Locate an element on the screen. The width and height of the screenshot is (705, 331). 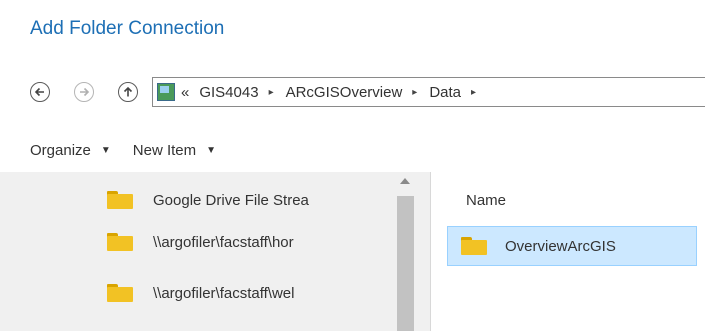
dialog-title: Add Folder Connection is located at coordinates (127, 28).